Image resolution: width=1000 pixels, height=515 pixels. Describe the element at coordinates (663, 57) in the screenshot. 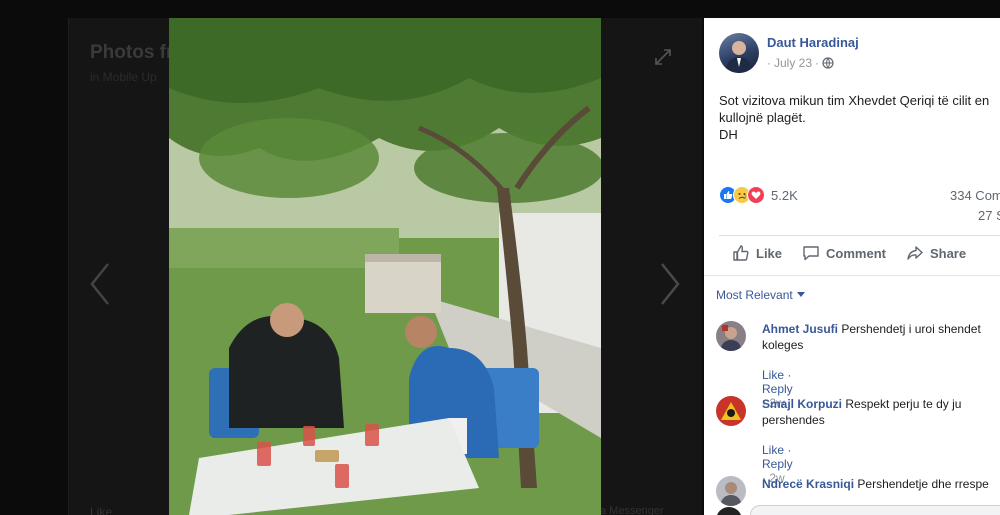

I see `expand-icon` at that location.